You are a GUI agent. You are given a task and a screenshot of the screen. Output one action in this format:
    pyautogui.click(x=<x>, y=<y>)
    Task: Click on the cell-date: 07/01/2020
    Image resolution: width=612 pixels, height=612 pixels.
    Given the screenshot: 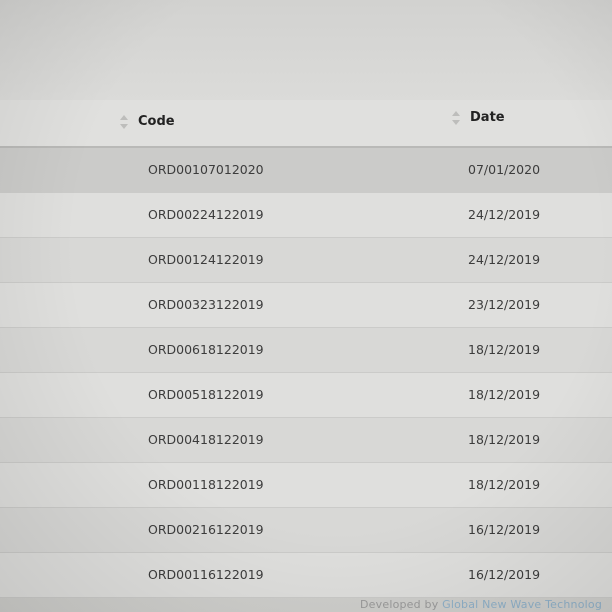 What is the action you would take?
    pyautogui.click(x=504, y=169)
    